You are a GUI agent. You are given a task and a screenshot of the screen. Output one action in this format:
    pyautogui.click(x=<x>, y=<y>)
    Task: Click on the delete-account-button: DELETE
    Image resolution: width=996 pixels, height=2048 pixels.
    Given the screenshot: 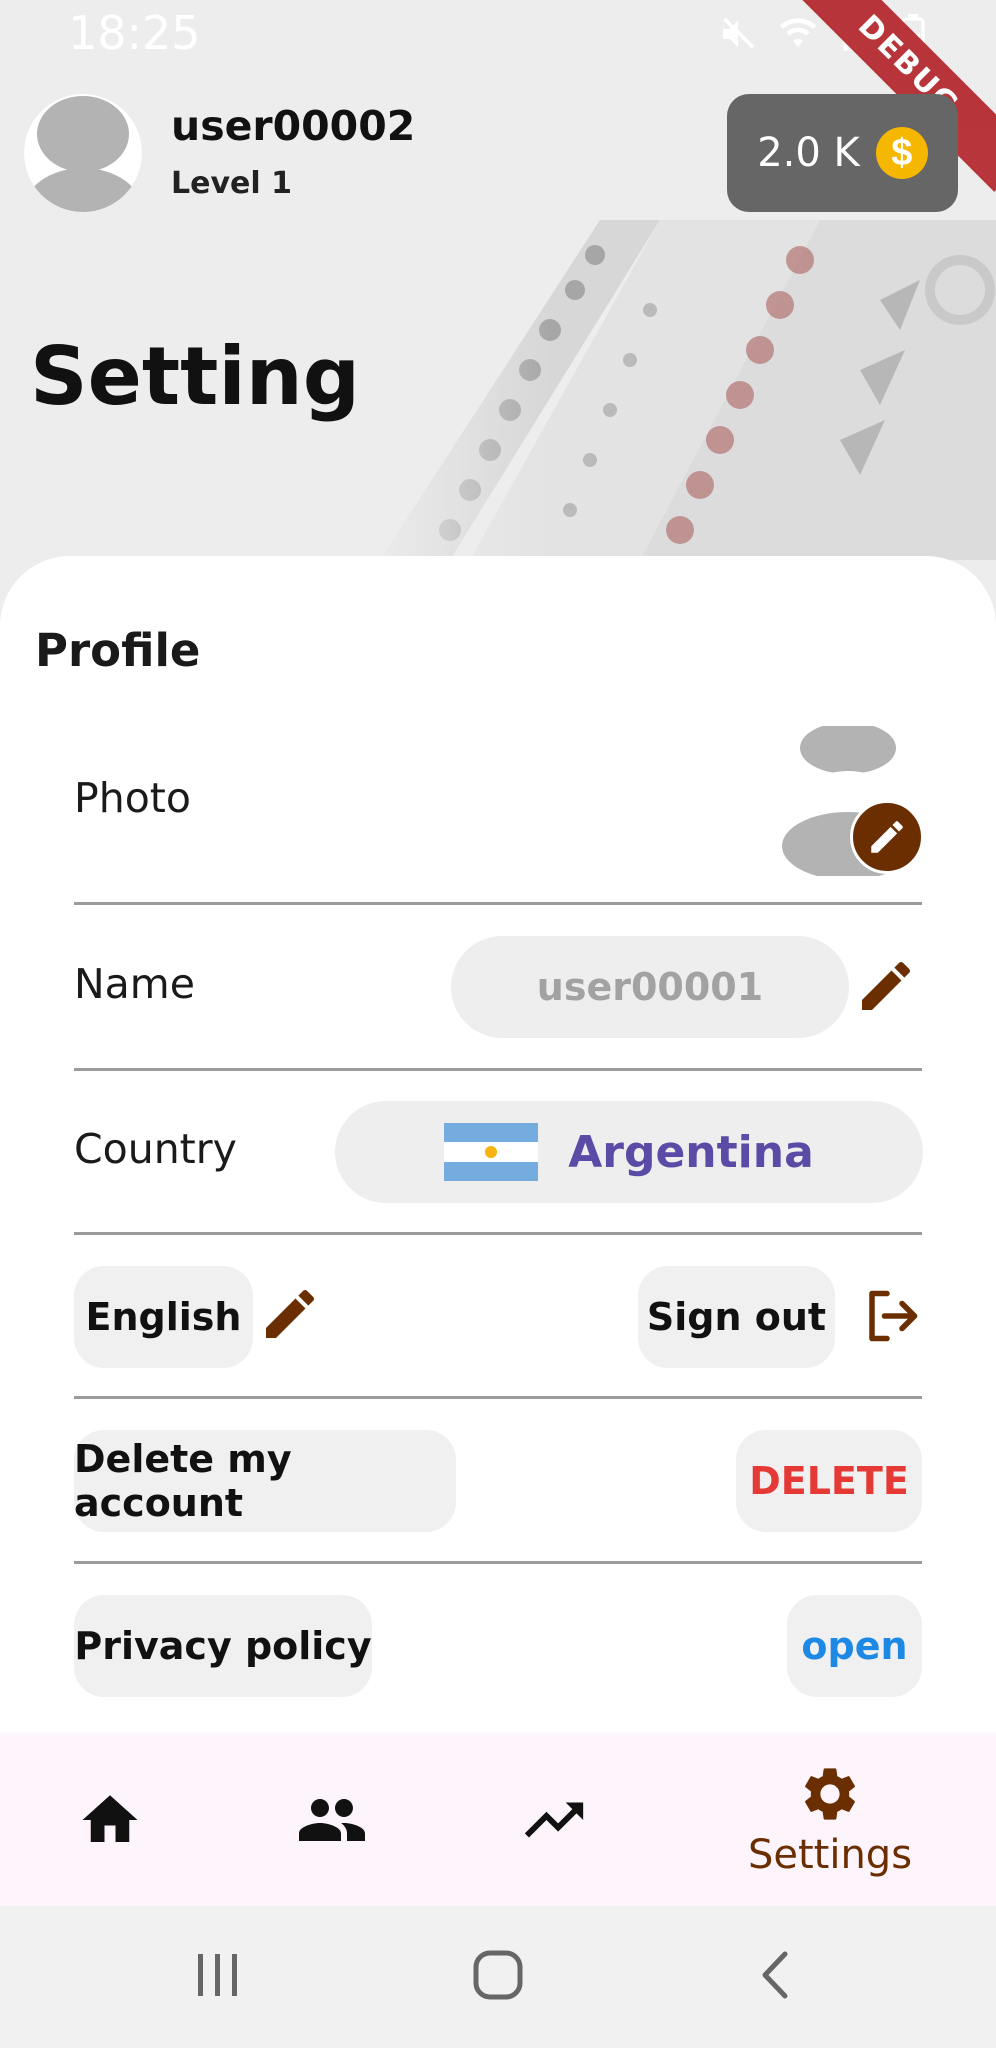 What is the action you would take?
    pyautogui.click(x=829, y=1481)
    